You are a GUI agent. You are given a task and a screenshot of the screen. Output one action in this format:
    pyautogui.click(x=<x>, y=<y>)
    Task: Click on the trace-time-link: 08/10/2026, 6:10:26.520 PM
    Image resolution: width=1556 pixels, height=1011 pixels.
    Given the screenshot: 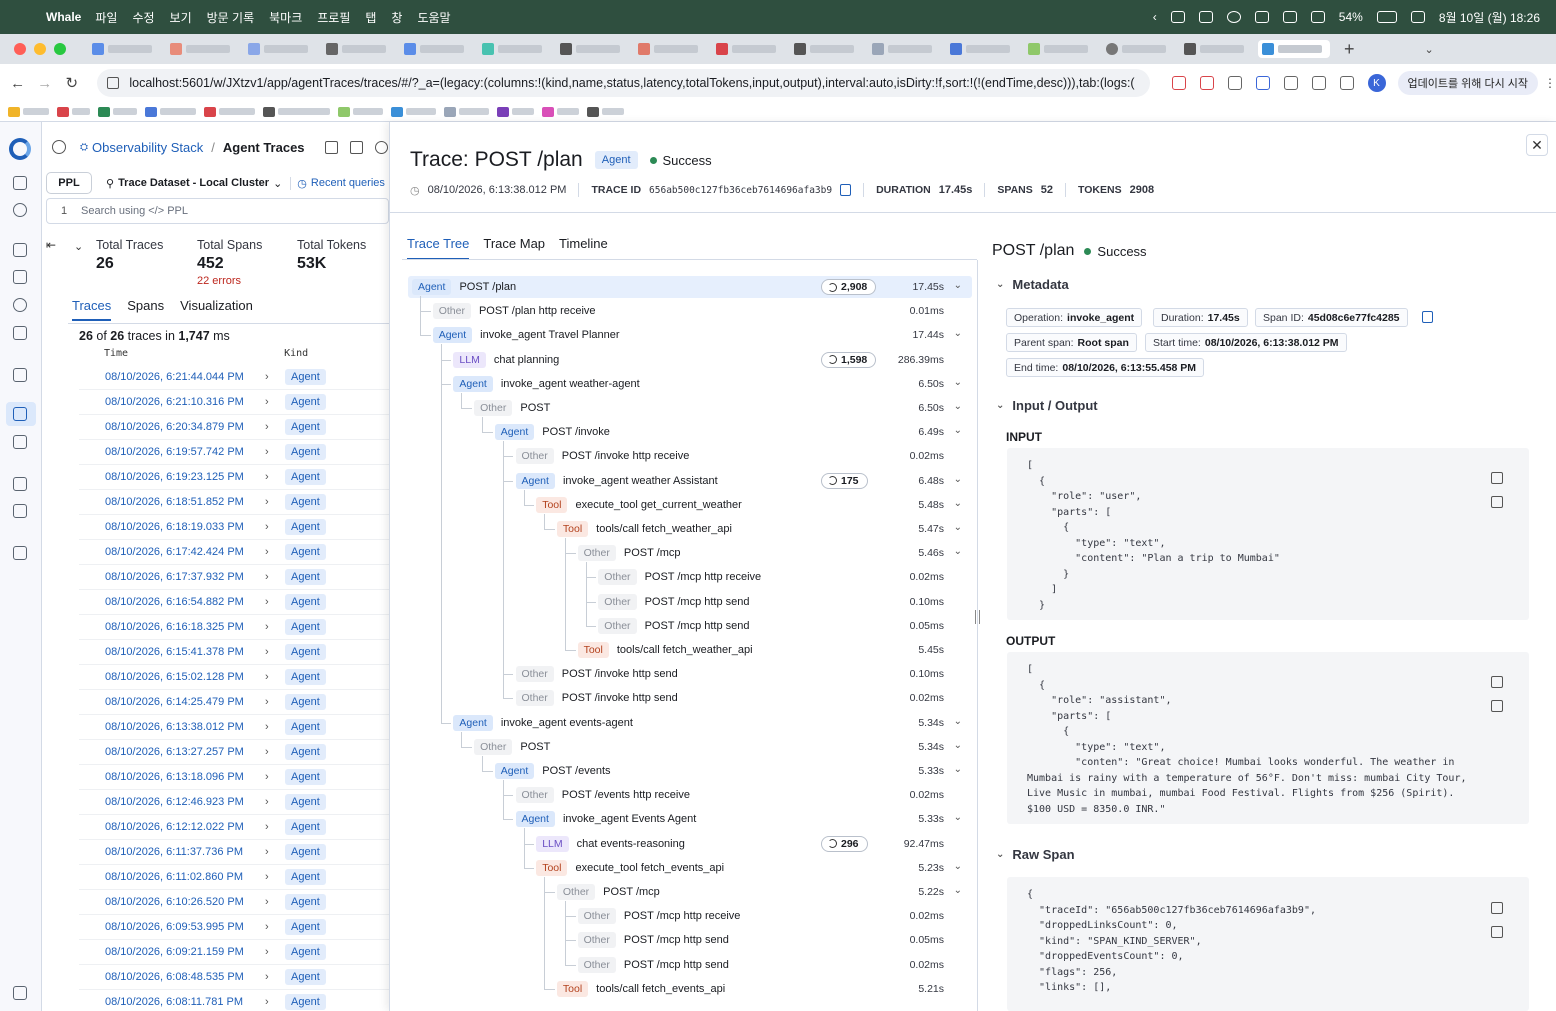 What is the action you would take?
    pyautogui.click(x=185, y=902)
    